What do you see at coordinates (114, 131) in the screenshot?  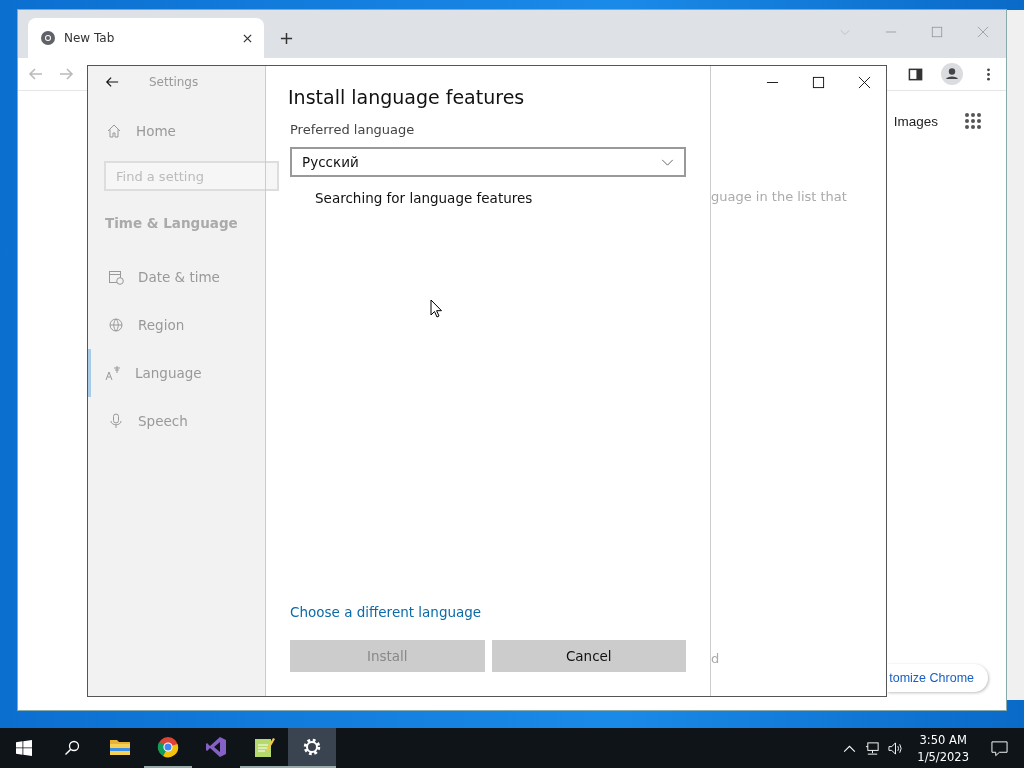 I see `home-icon` at bounding box center [114, 131].